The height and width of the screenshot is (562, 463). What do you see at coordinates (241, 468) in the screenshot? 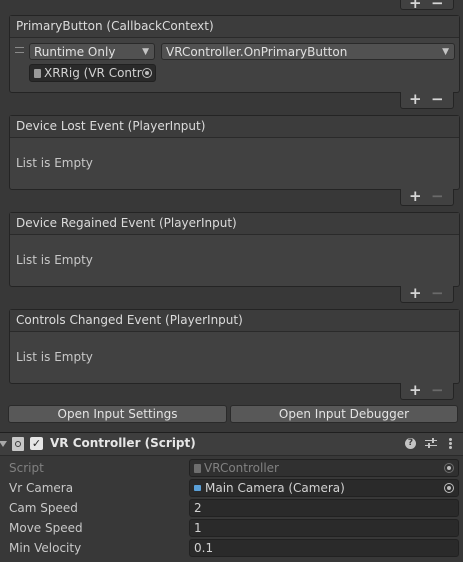
I see `script-value: VRController` at bounding box center [241, 468].